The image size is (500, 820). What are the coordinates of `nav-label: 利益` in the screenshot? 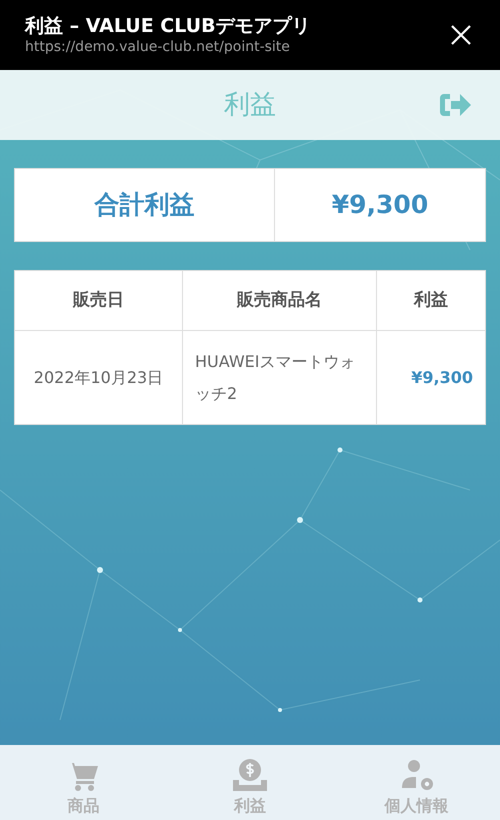 It's located at (250, 806).